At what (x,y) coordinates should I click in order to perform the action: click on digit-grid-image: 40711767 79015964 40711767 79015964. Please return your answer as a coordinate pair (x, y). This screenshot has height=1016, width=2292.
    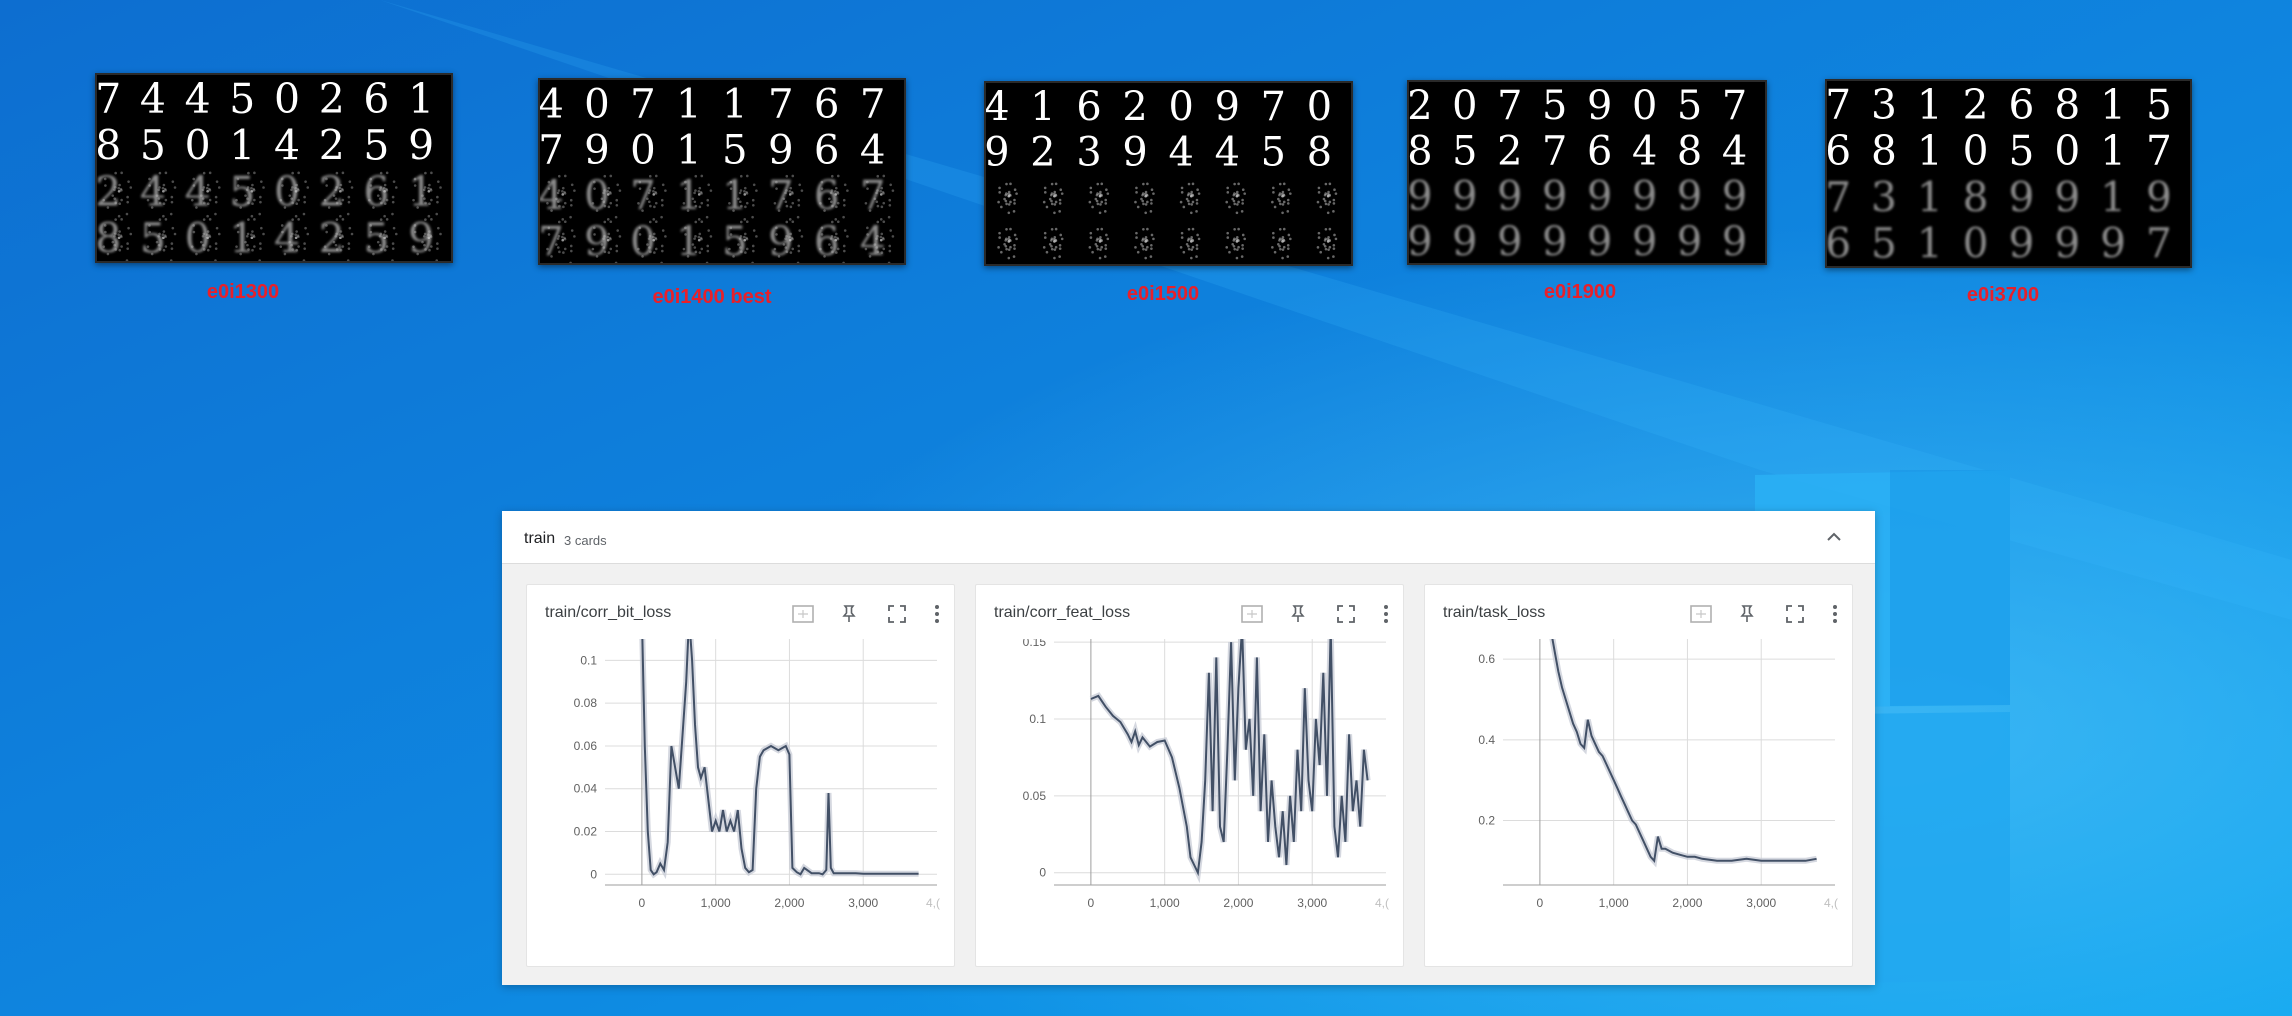
    Looking at the image, I should click on (722, 171).